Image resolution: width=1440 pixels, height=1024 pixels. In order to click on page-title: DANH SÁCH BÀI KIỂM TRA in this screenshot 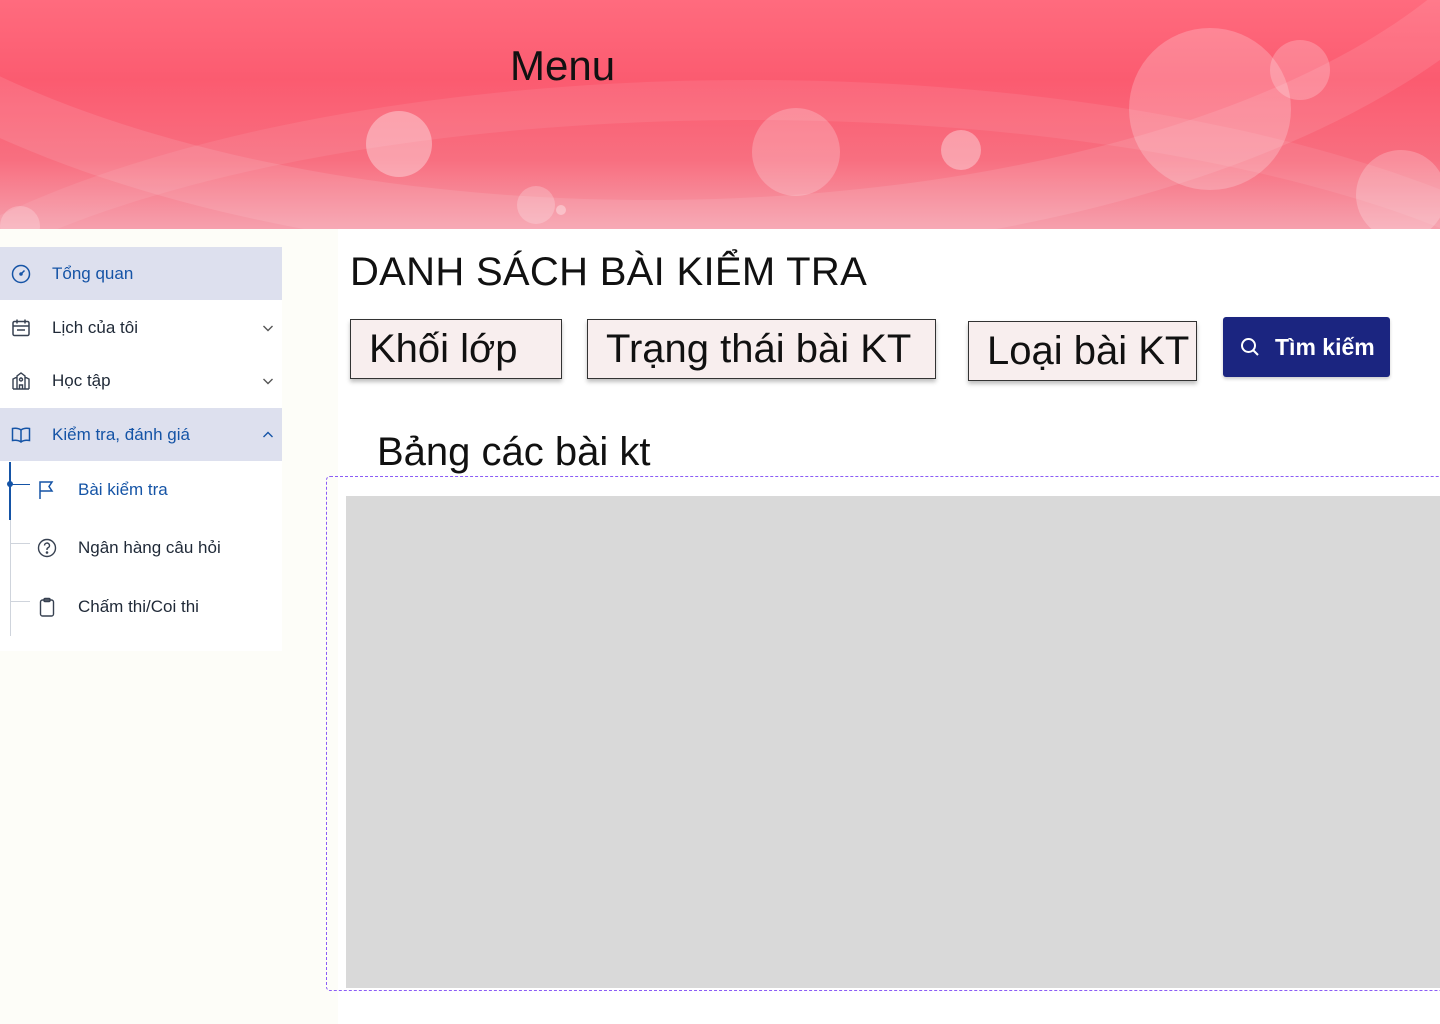, I will do `click(609, 272)`.